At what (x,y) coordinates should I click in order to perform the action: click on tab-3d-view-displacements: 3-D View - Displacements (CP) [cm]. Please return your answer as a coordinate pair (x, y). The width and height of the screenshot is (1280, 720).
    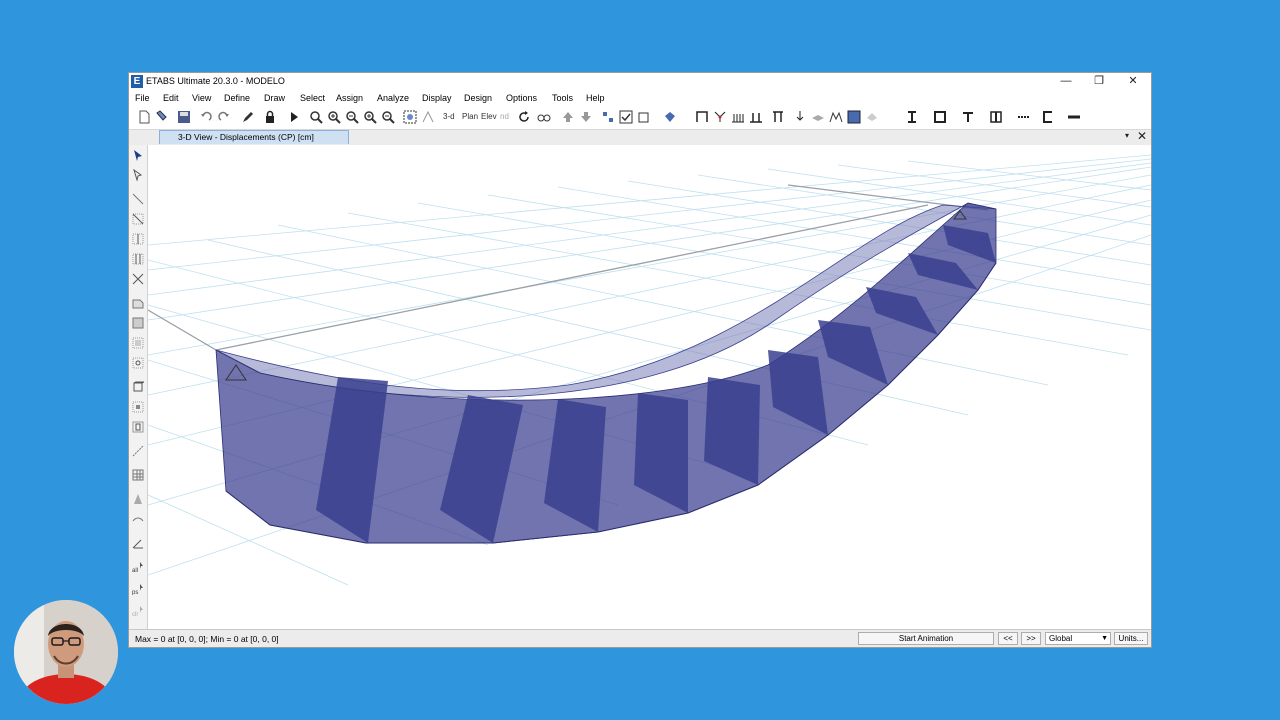
    Looking at the image, I should click on (254, 137).